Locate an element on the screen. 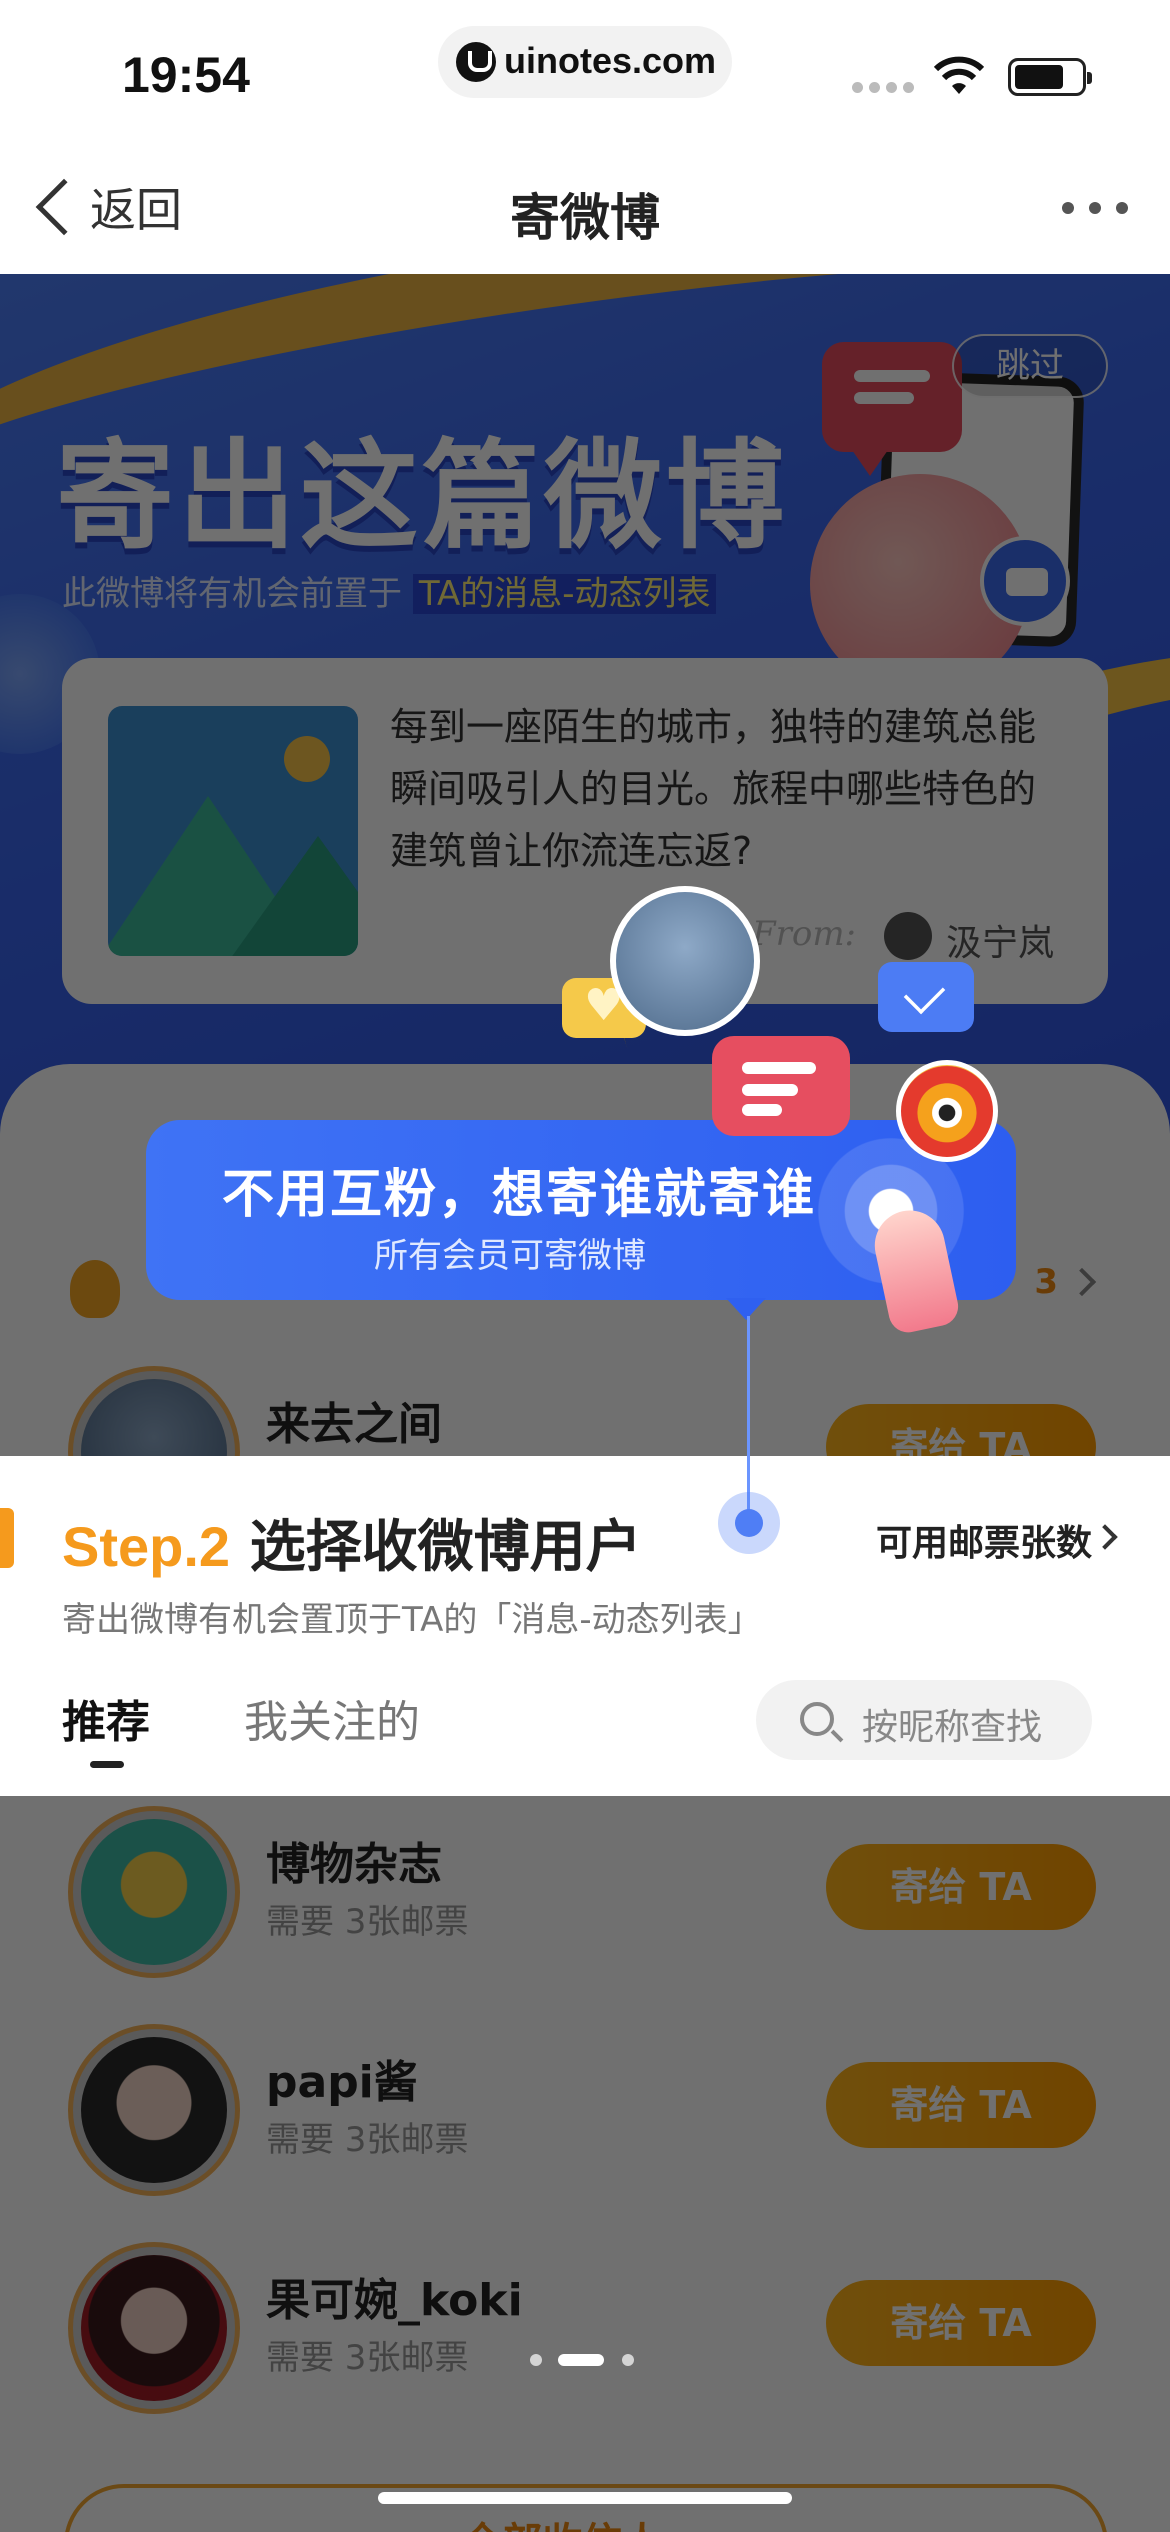  image-placeholder-icon is located at coordinates (233, 831).